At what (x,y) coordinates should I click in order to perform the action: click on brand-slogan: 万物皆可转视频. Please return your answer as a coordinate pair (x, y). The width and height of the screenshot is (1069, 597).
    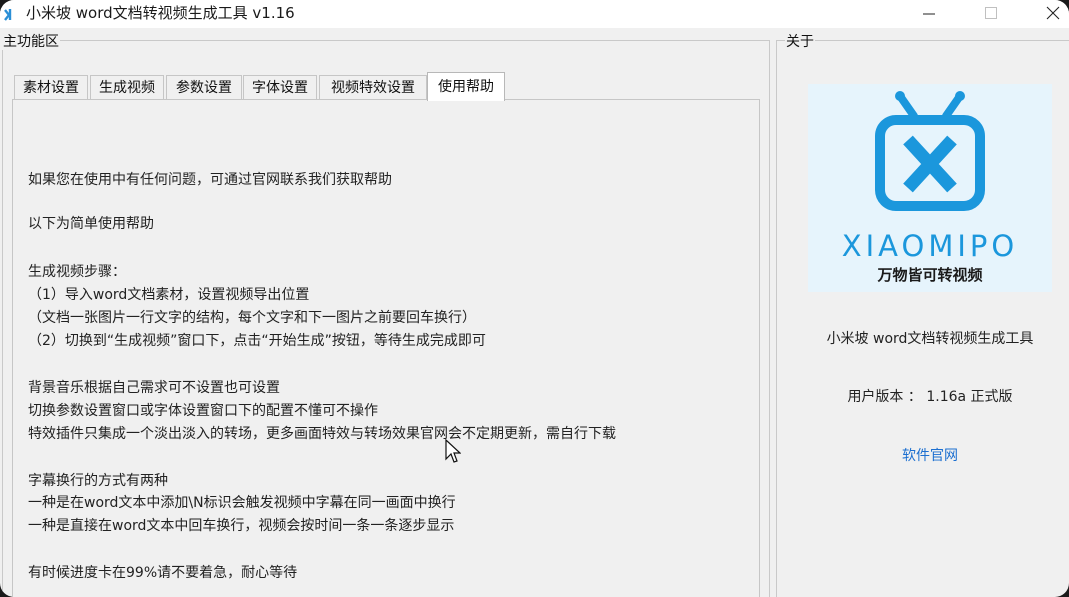
    Looking at the image, I should click on (930, 275).